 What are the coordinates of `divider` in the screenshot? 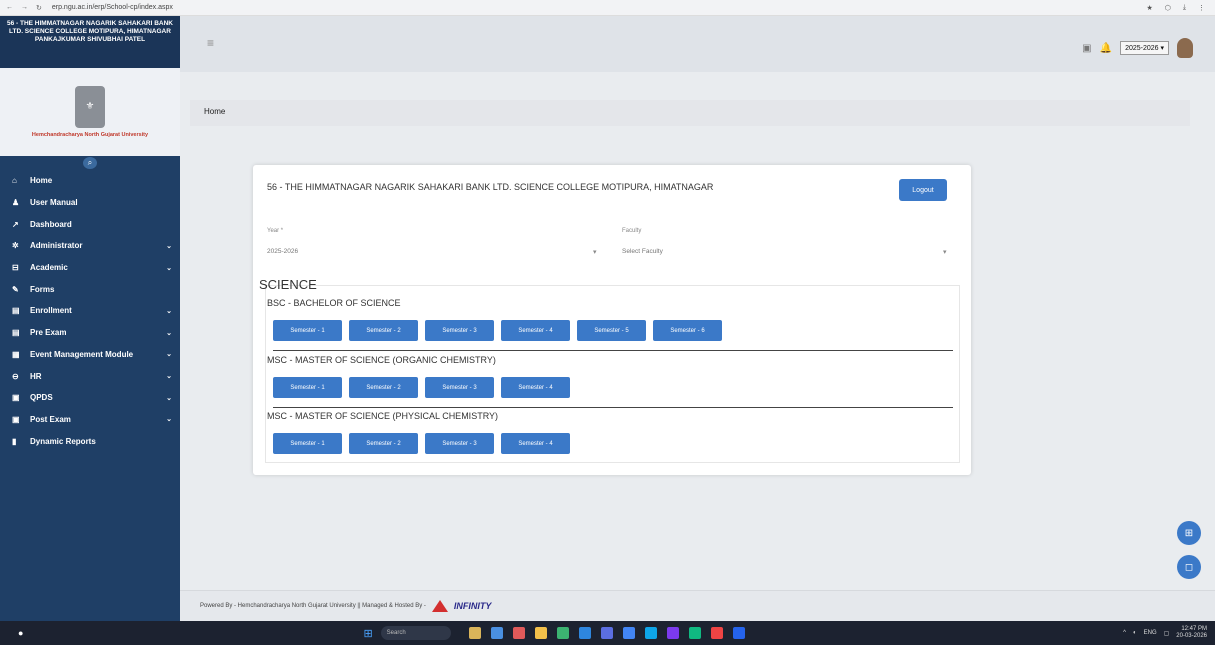 It's located at (613, 407).